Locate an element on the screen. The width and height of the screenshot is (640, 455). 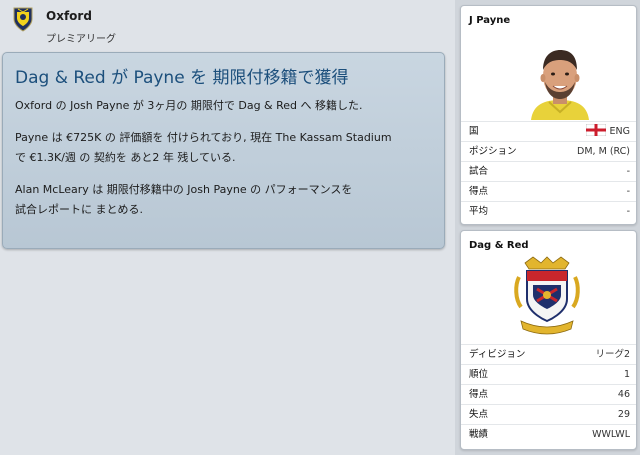
club-league: プレミアリーグ is located at coordinates (81, 37).